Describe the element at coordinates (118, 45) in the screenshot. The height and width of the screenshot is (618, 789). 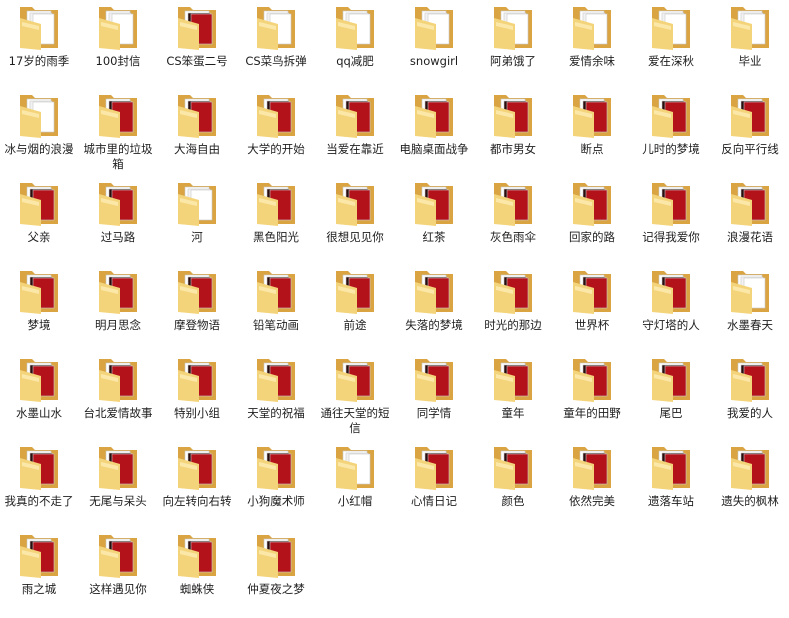
I see `folder-item-1: 100封信` at that location.